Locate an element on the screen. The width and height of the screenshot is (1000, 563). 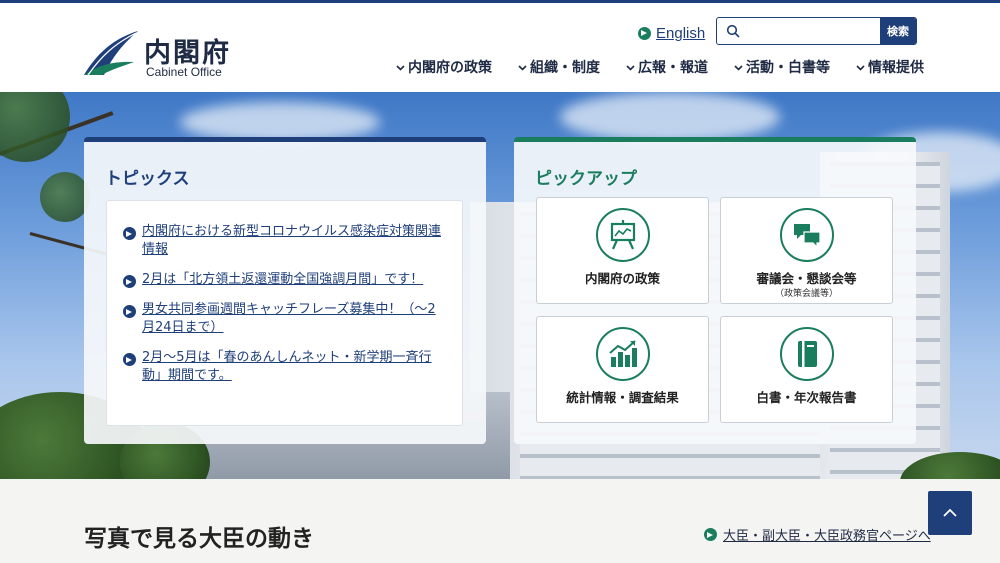
site-logo: 内閣府 Cabinet Office is located at coordinates (162, 55).